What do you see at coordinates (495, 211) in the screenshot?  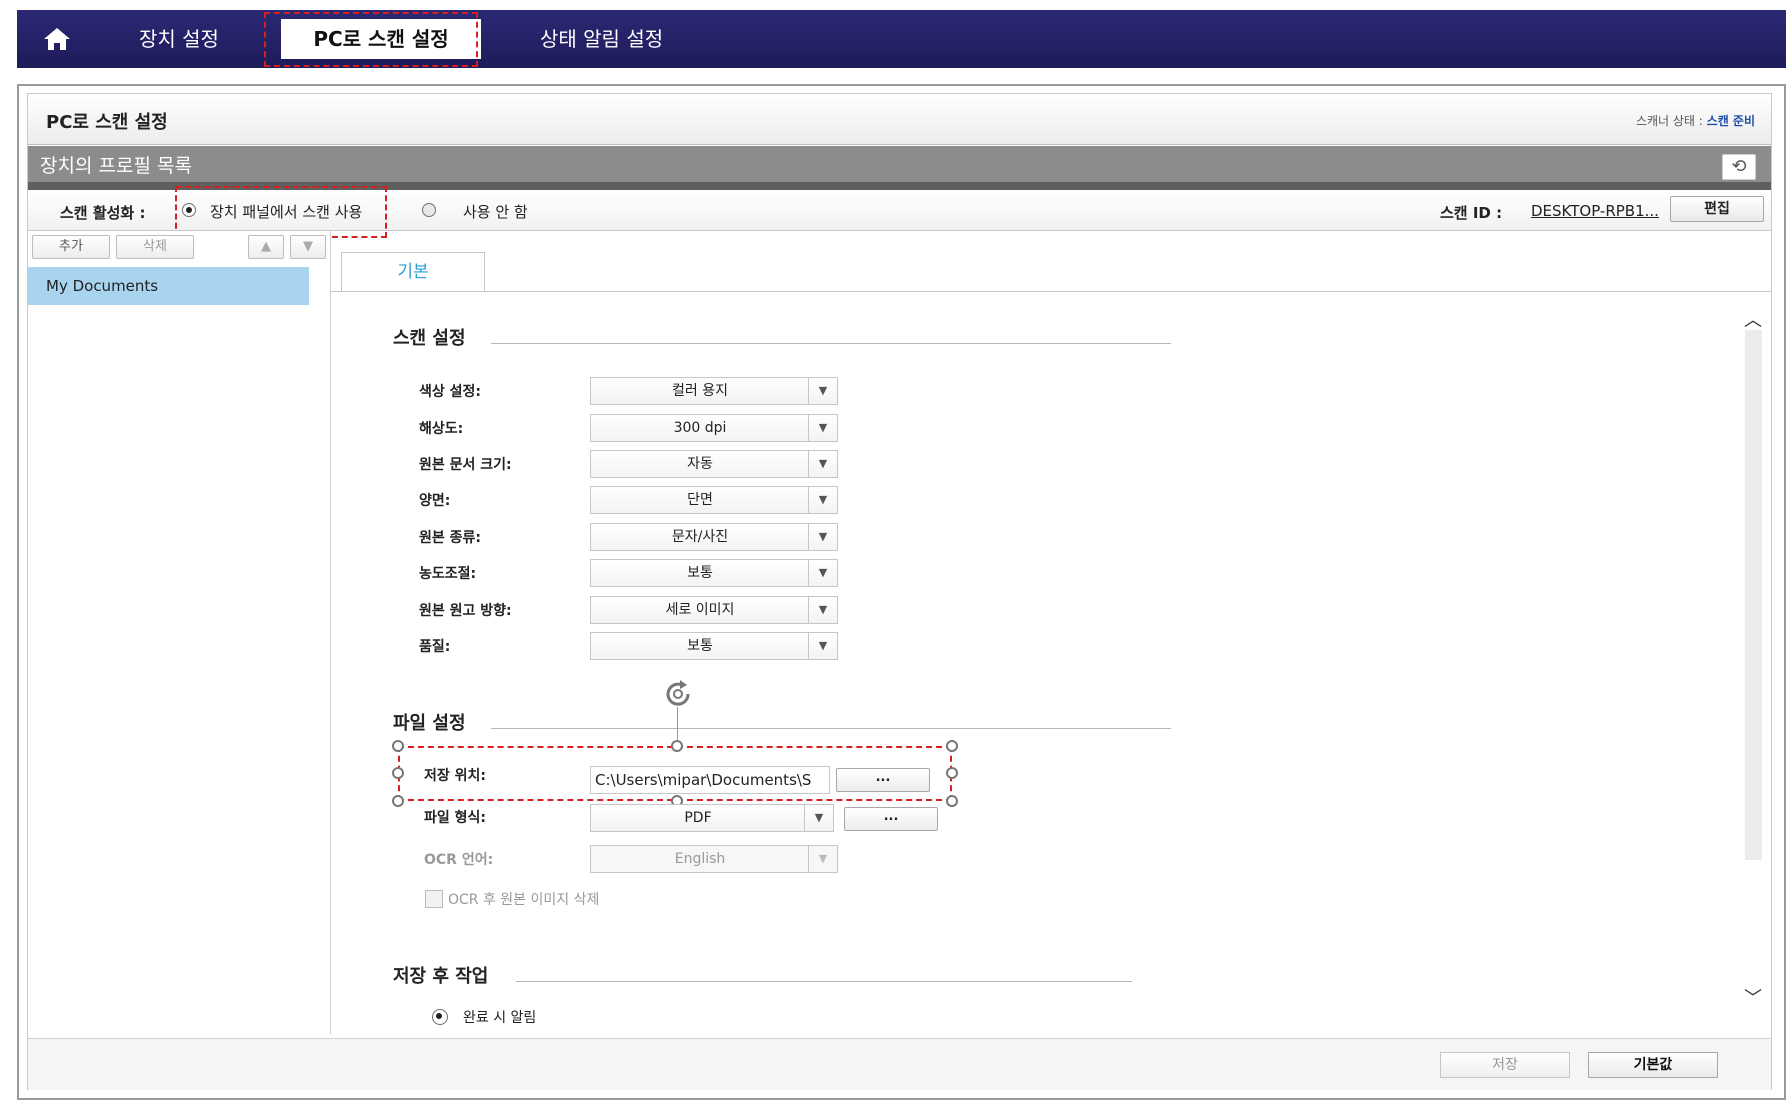 I see `scan-disabled-label: 사용 안 함` at bounding box center [495, 211].